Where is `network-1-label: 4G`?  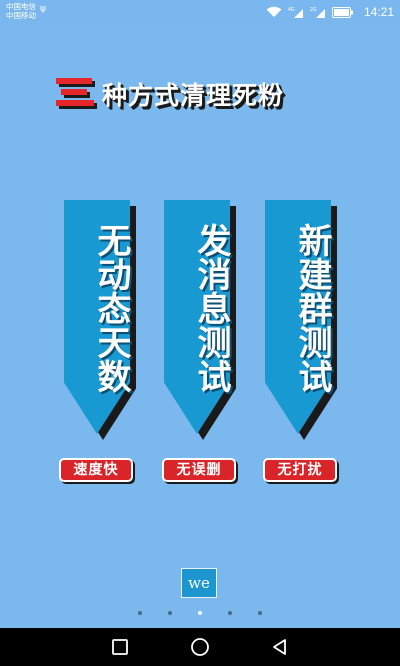 network-1-label: 4G is located at coordinates (291, 10).